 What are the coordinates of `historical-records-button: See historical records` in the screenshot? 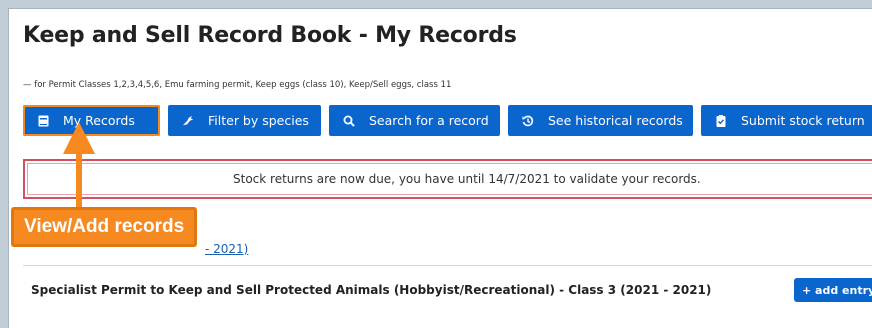 It's located at (600, 120).